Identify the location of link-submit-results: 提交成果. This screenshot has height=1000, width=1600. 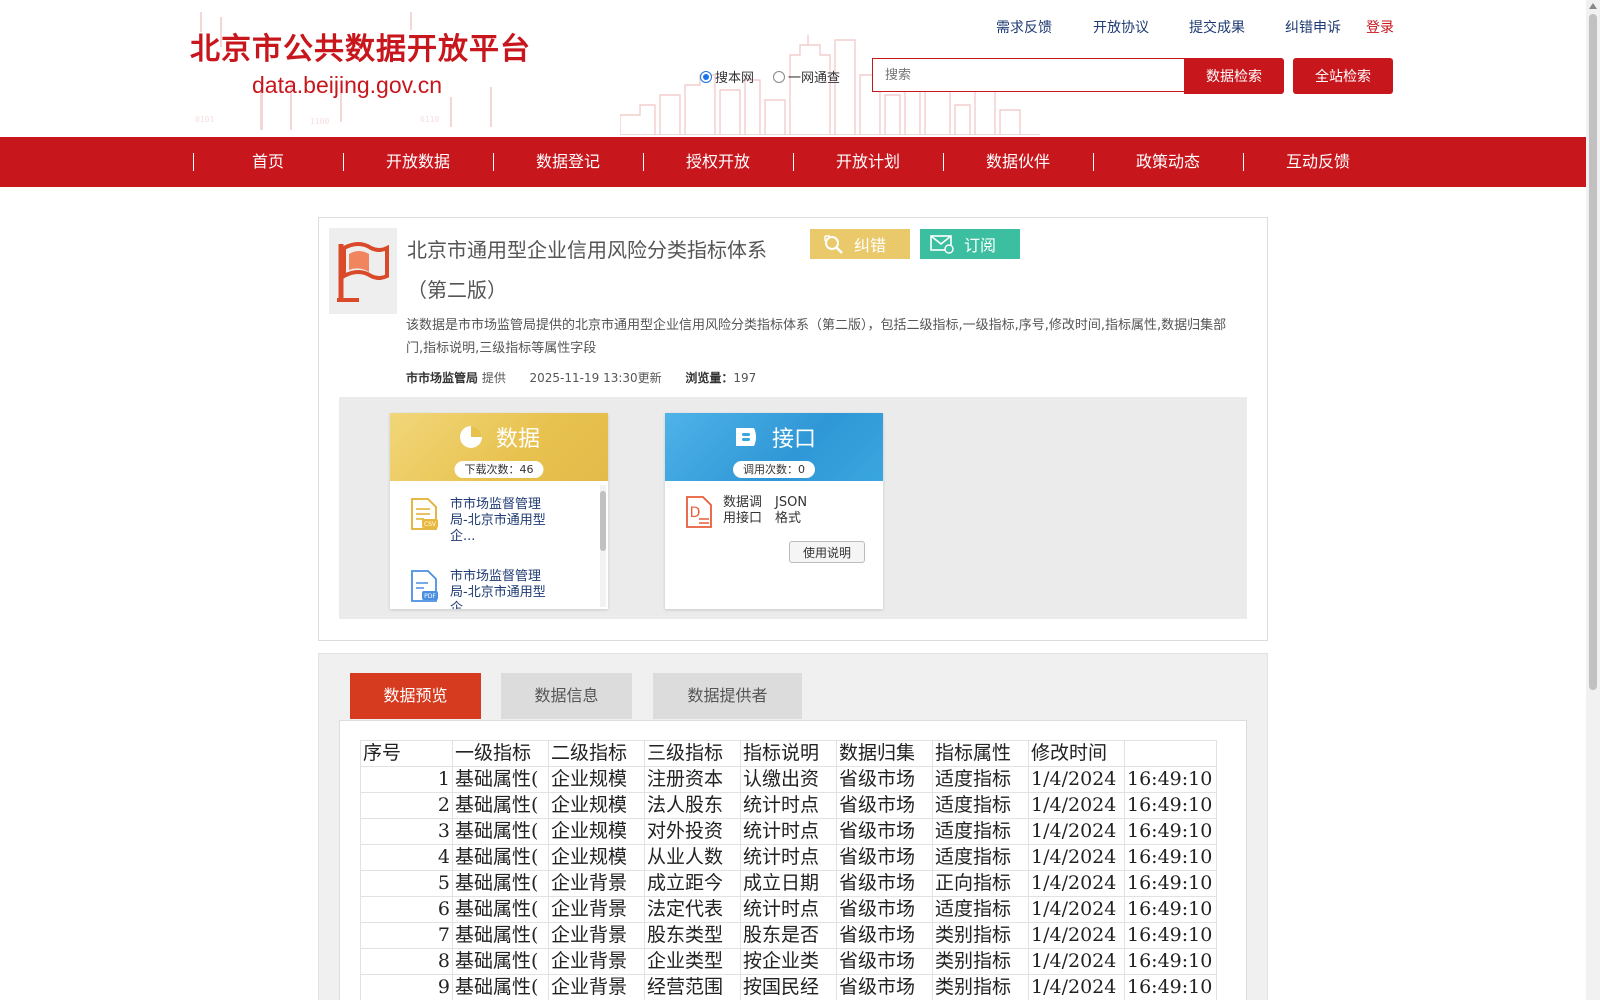
(1217, 27).